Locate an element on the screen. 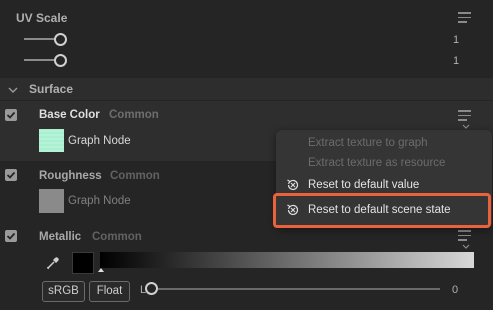  metallic-gradient-marker is located at coordinates (101, 270).